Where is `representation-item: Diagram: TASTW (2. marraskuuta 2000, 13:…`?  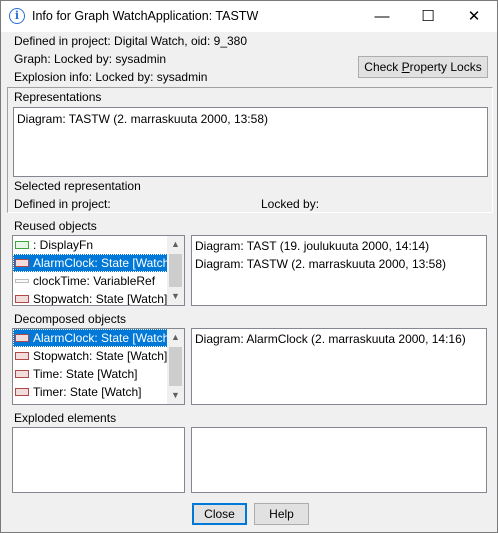
representation-item: Diagram: TASTW (2. marraskuuta 2000, 13:… is located at coordinates (250, 119).